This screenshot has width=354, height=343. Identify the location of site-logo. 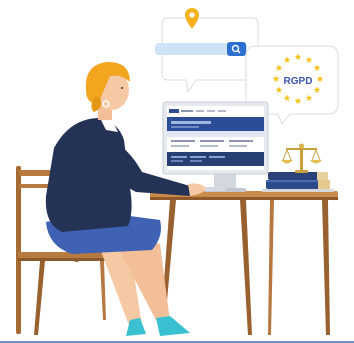
(174, 111).